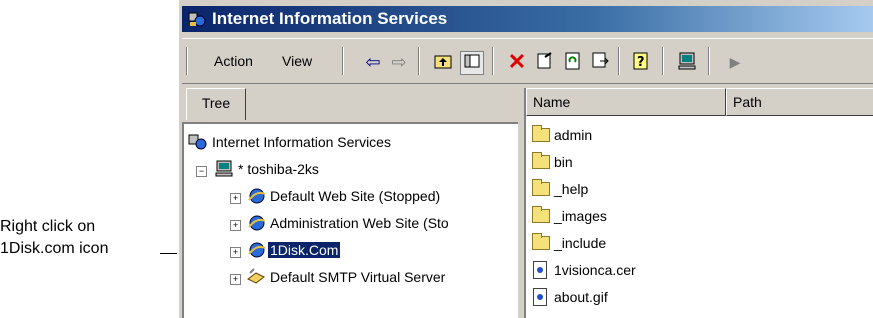 The image size is (873, 318). What do you see at coordinates (472, 63) in the screenshot?
I see `show-tree-icon` at bounding box center [472, 63].